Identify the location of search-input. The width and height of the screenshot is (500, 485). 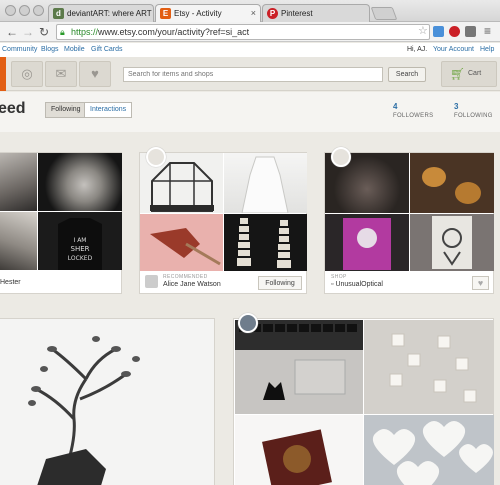
(253, 74).